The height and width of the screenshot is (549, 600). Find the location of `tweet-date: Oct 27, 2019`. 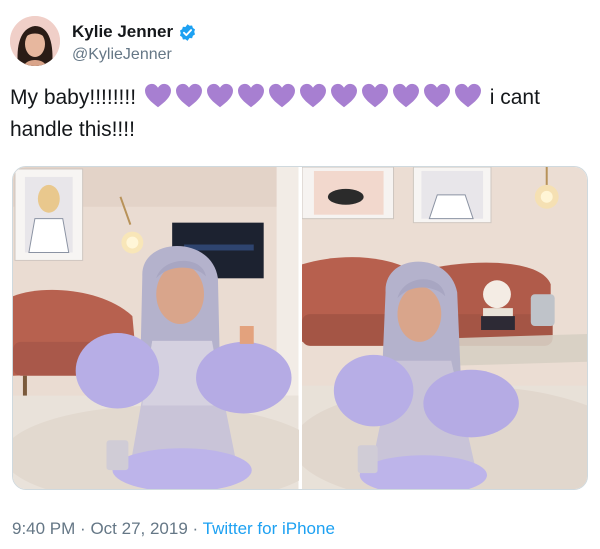

tweet-date: Oct 27, 2019 is located at coordinates (138, 528).